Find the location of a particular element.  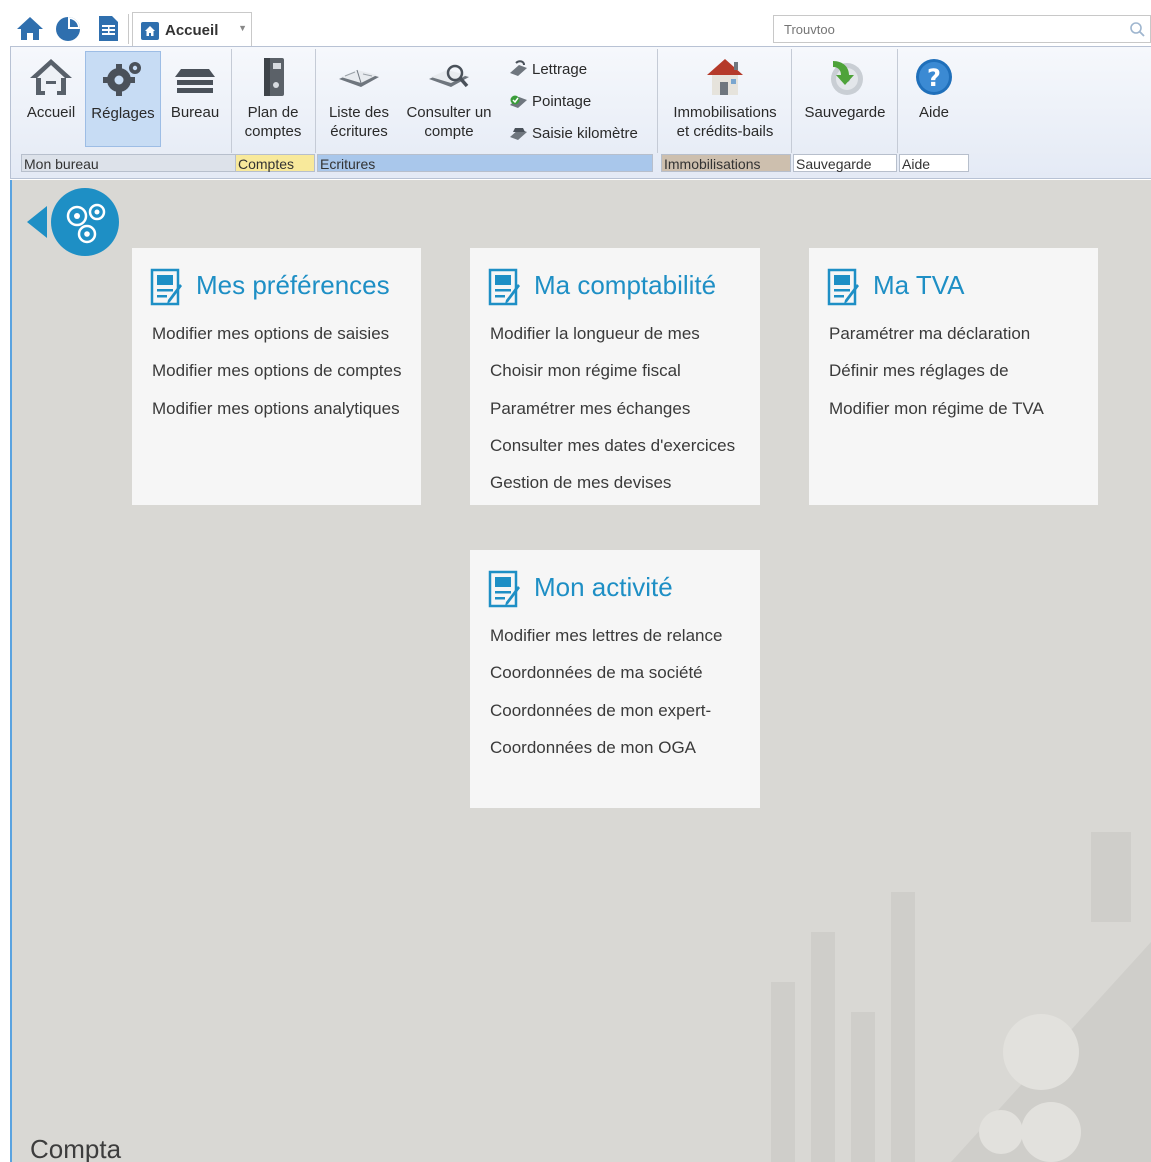

group-label-aide: Aide is located at coordinates (934, 163).